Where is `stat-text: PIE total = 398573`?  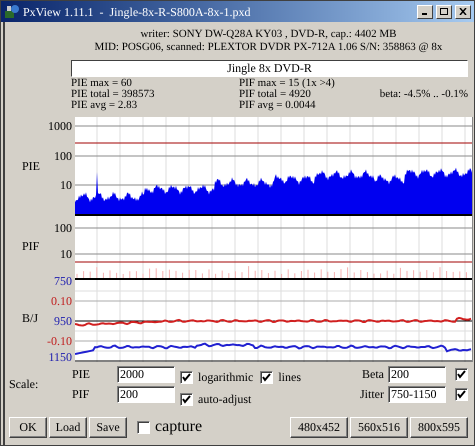
stat-text: PIE total = 398573 is located at coordinates (113, 94).